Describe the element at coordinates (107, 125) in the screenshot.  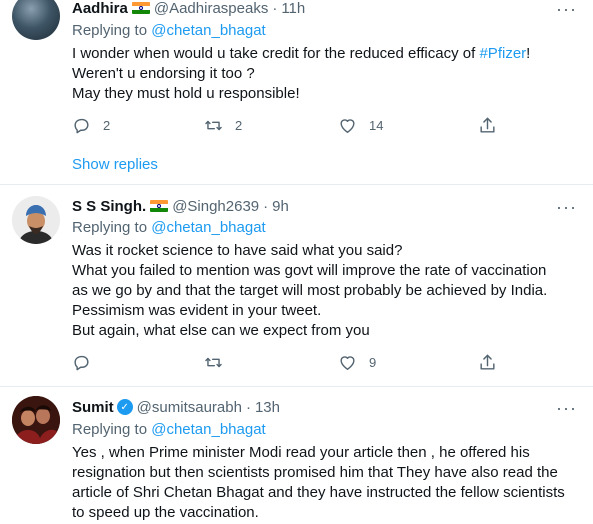
I see `reply-count: 2` at that location.